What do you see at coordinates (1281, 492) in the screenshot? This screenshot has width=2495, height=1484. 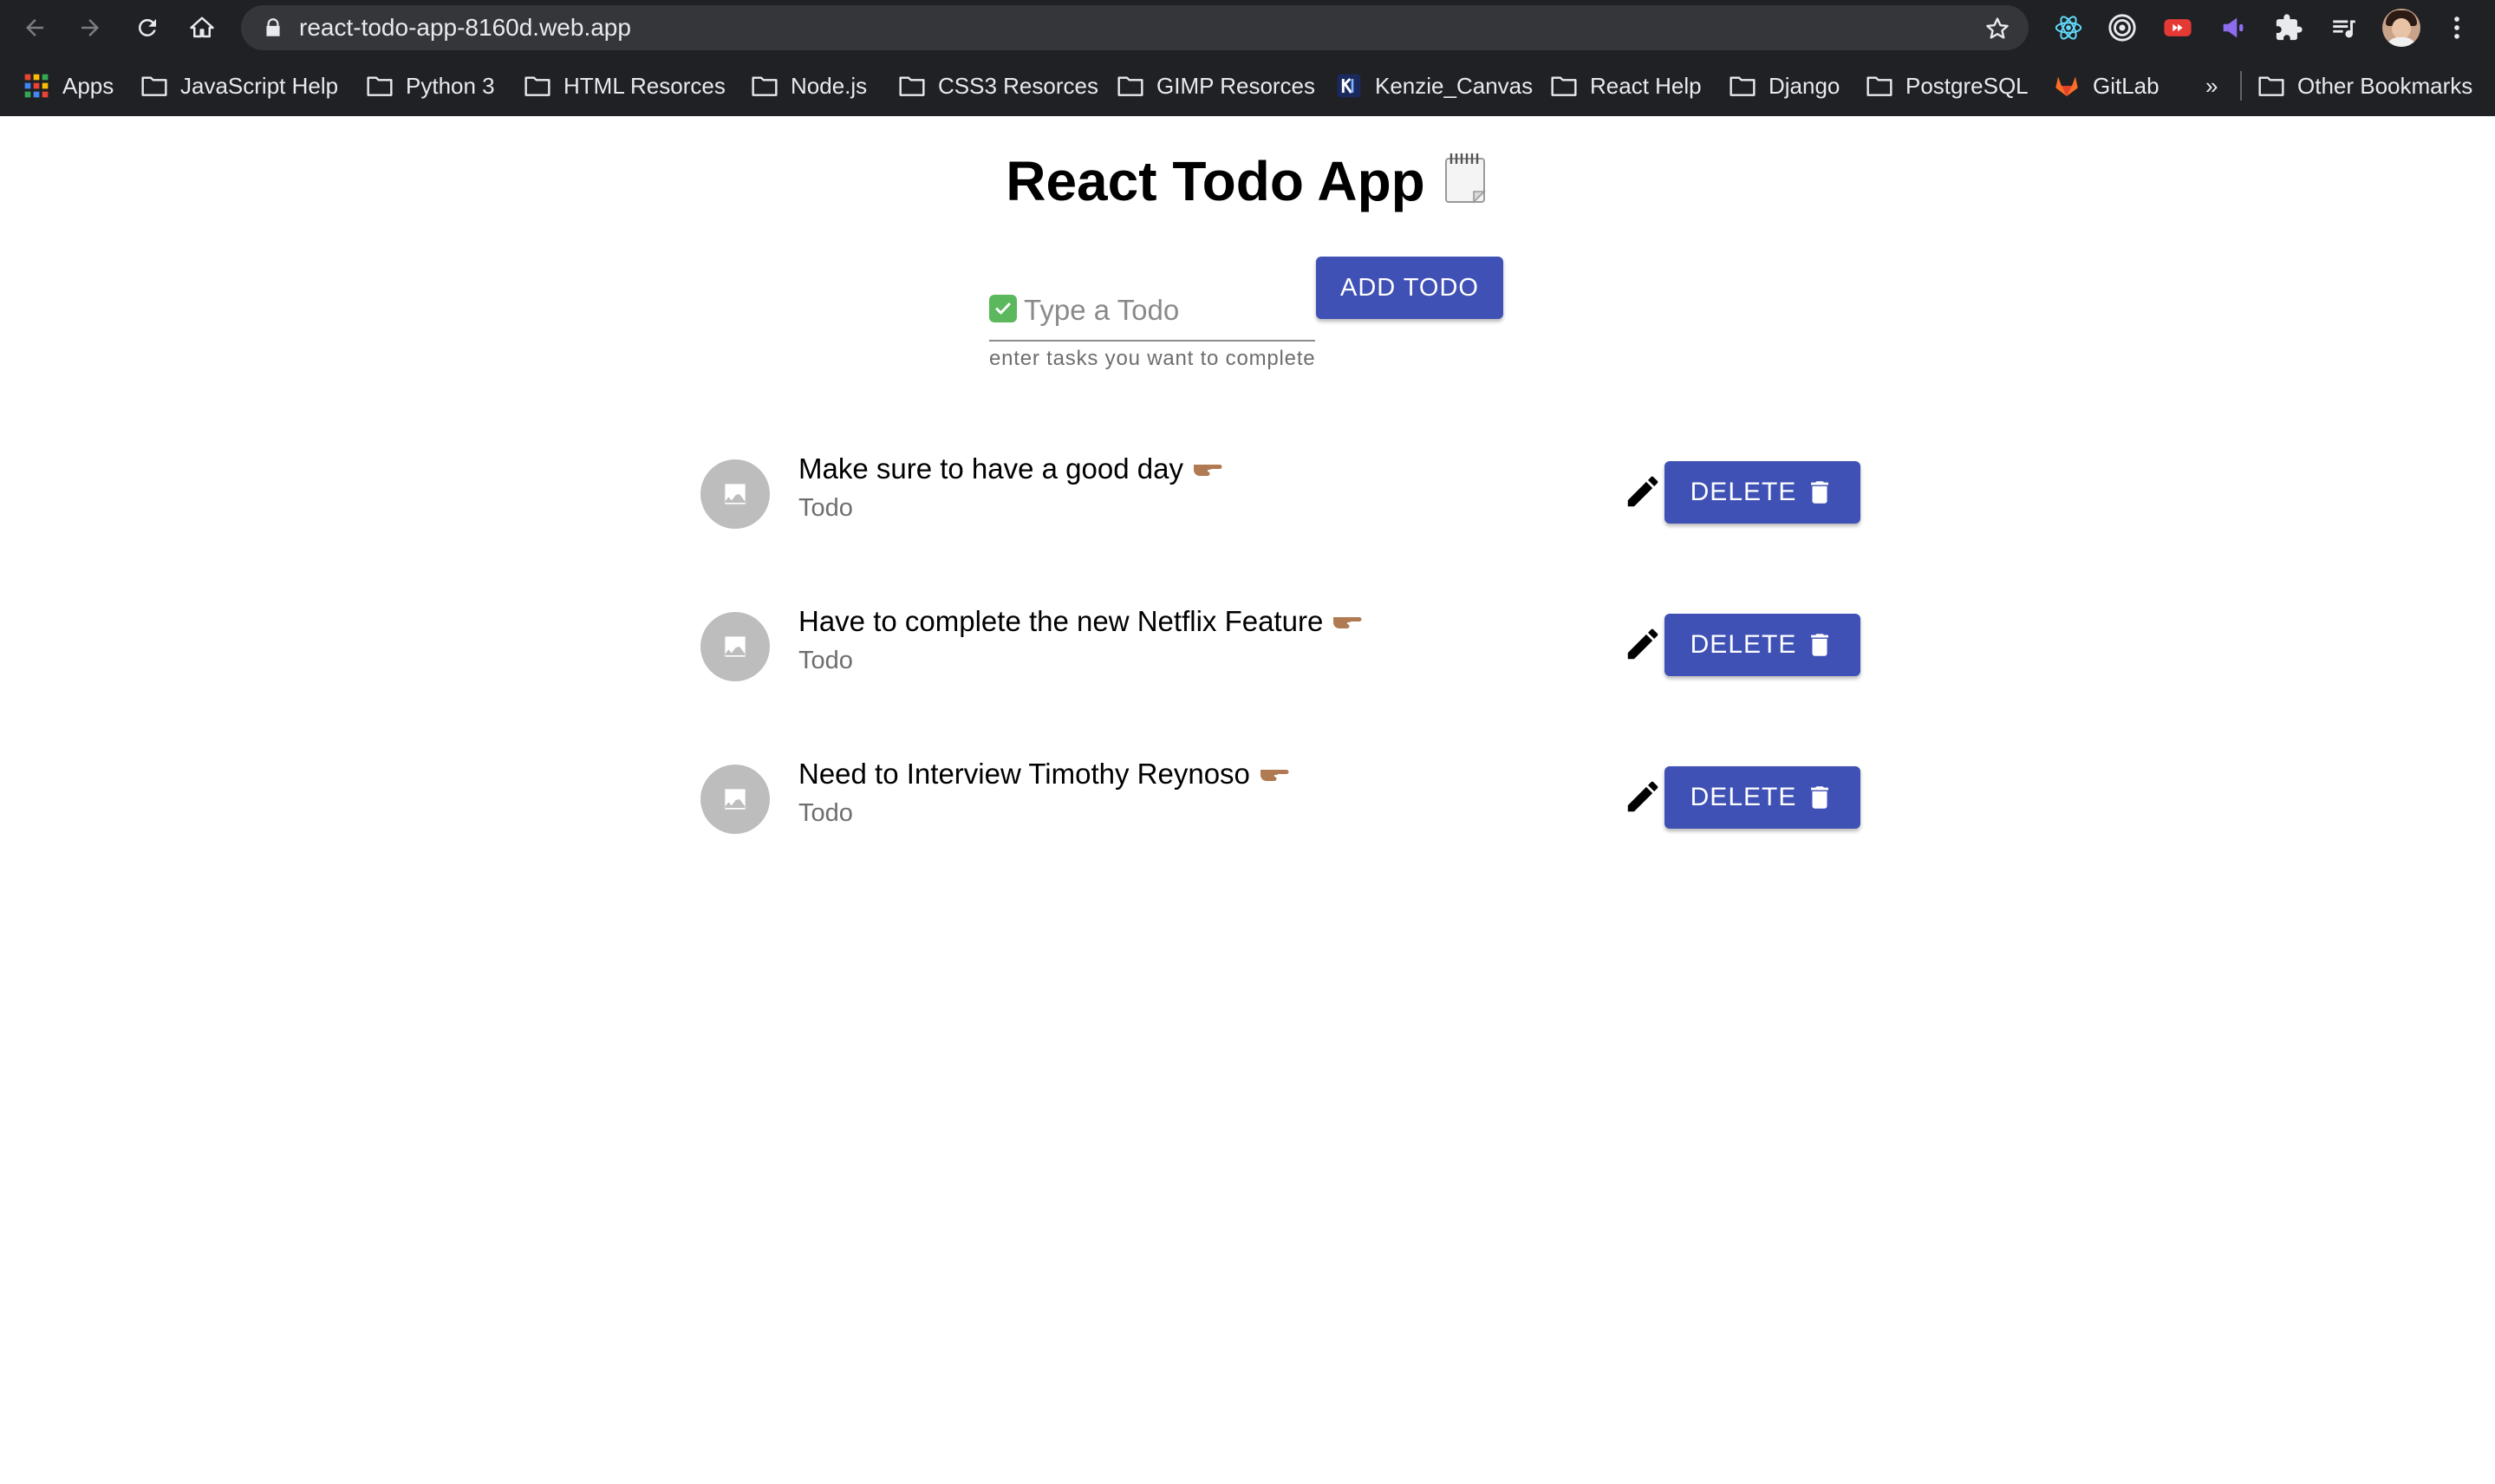 I see `todo-list-item: Make sure to have a good day Todo DELETE` at bounding box center [1281, 492].